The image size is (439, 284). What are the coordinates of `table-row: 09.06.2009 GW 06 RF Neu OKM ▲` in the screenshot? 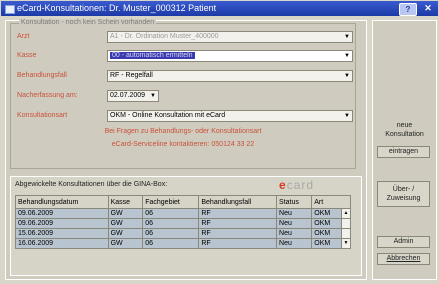 It's located at (183, 213).